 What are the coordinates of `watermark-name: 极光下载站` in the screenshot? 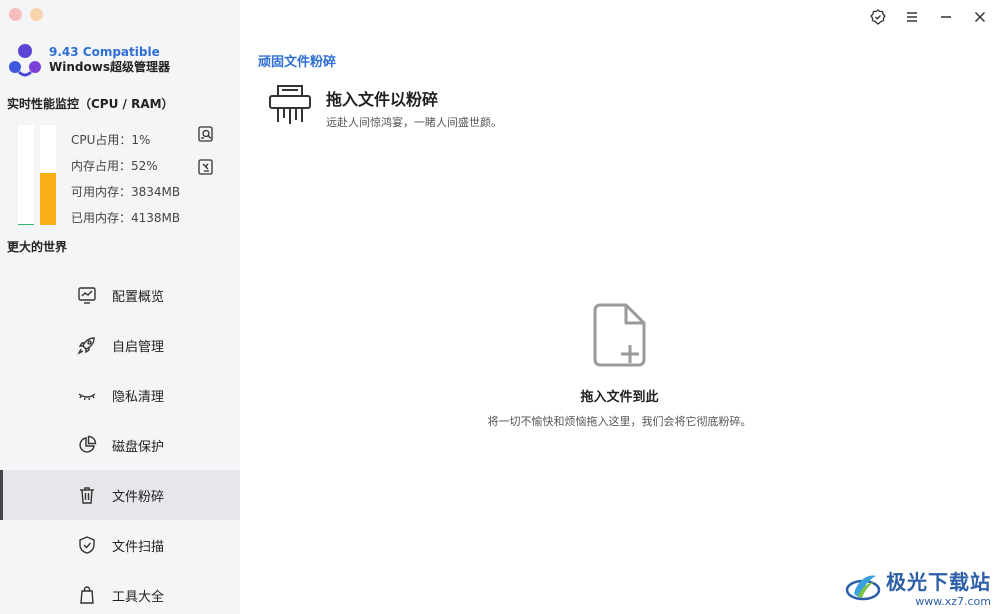 It's located at (938, 582).